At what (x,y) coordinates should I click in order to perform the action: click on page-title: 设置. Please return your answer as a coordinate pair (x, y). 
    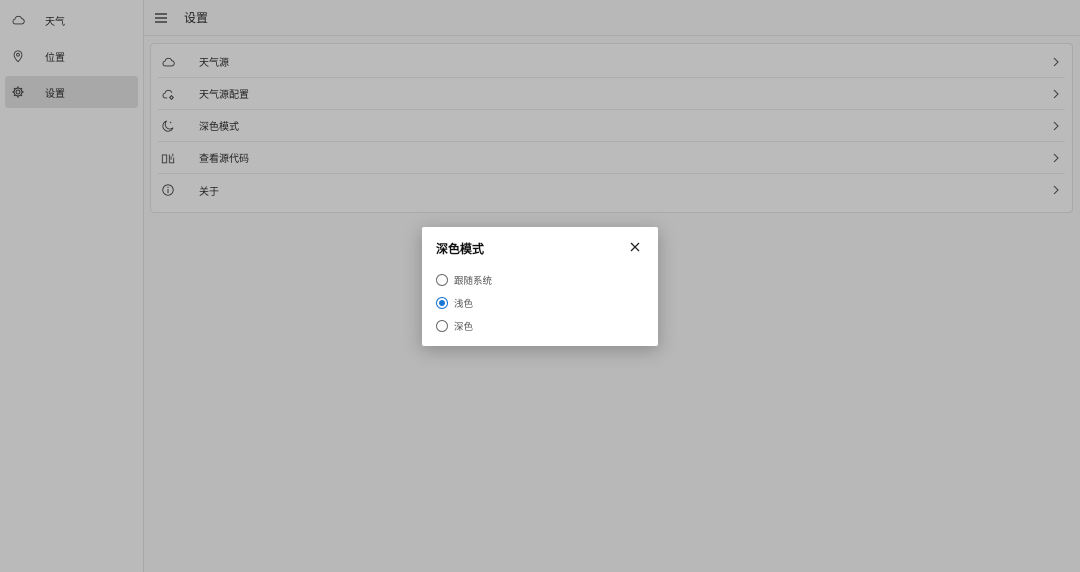
    Looking at the image, I should click on (196, 18).